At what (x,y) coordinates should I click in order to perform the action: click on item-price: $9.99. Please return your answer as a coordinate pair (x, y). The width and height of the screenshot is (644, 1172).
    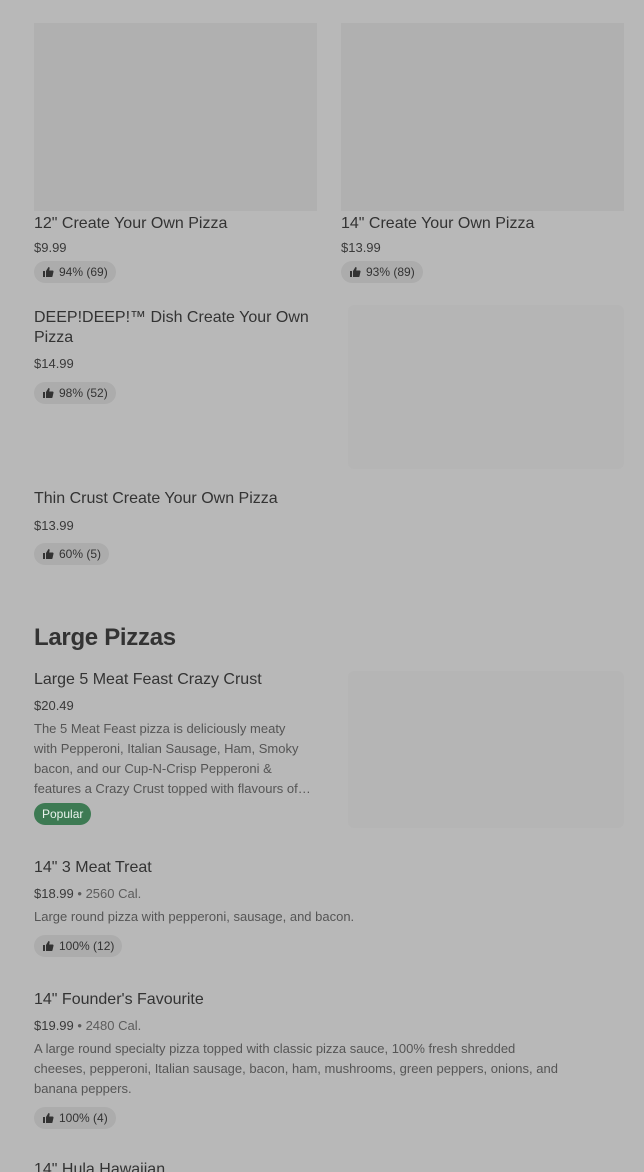
    Looking at the image, I should click on (50, 247).